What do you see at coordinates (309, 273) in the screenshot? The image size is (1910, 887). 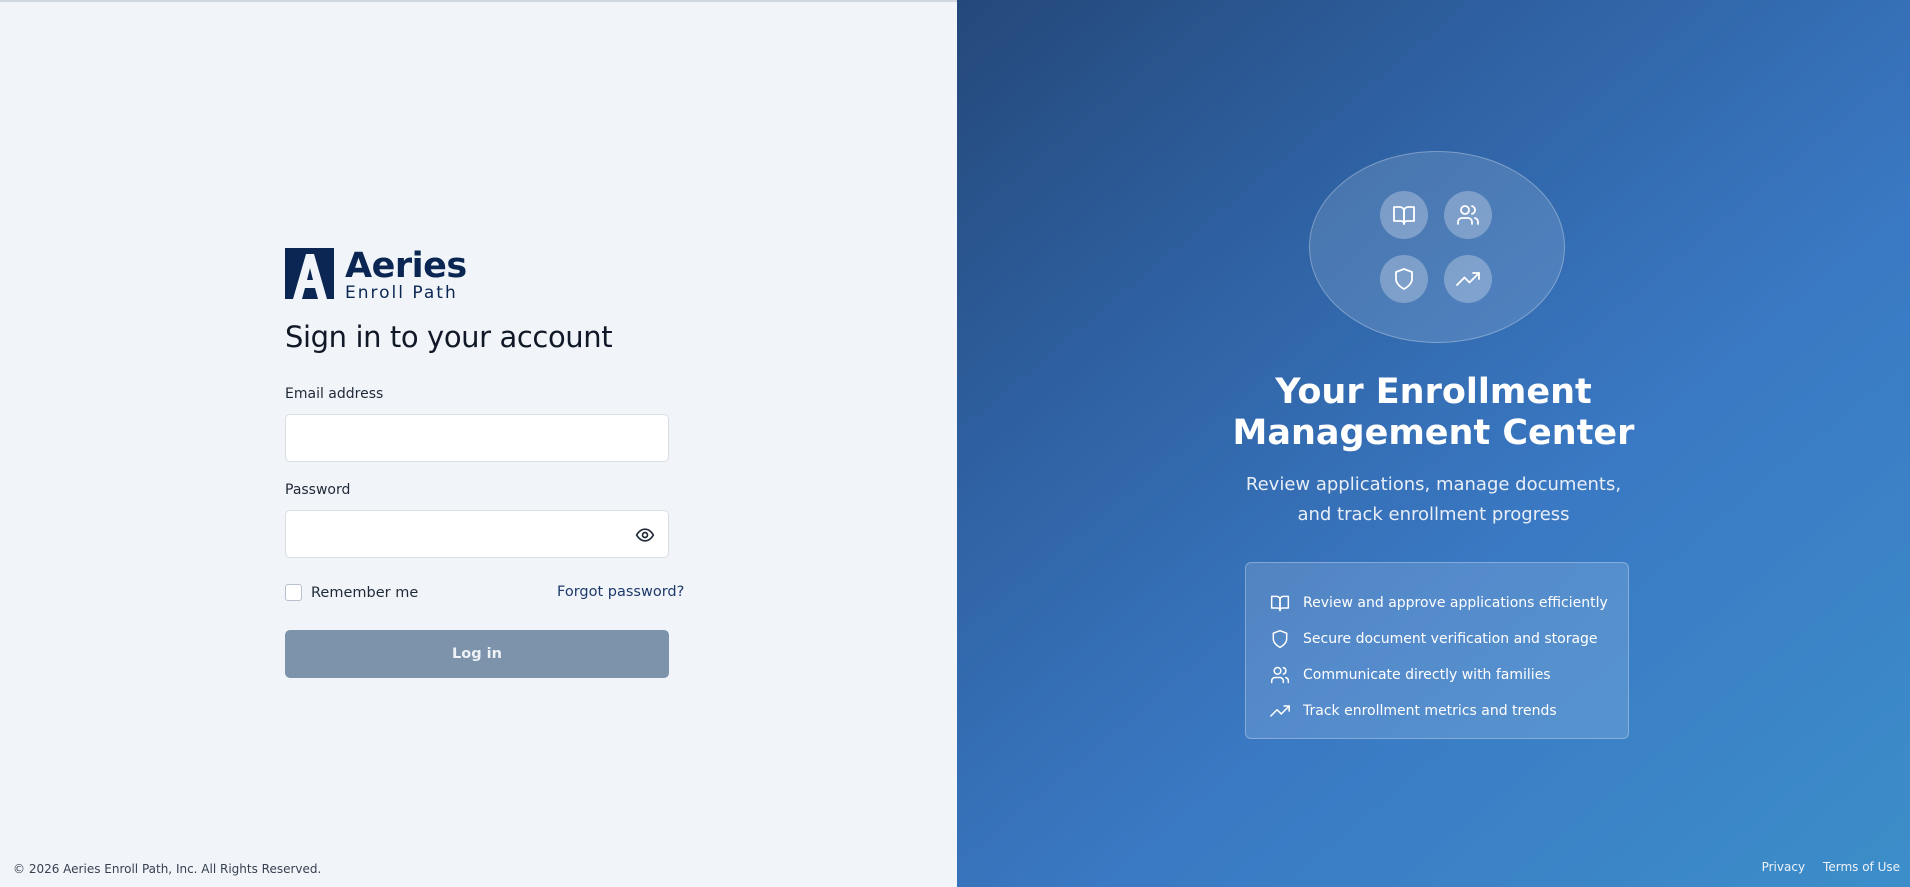 I see `aeries-logo-mark` at bounding box center [309, 273].